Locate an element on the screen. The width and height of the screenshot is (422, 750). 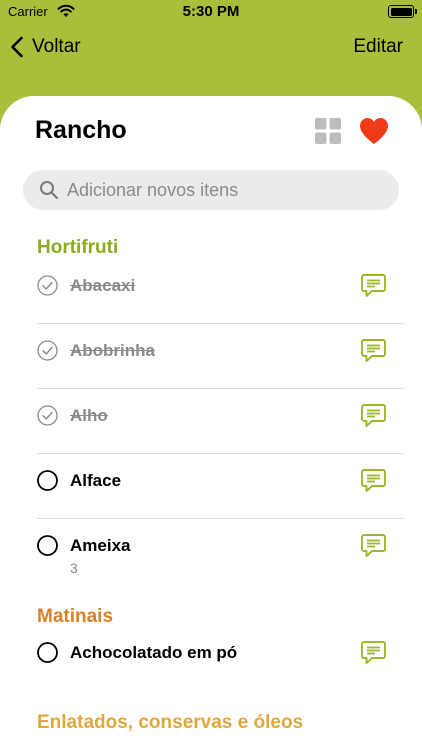
grid-icon is located at coordinates (328, 131).